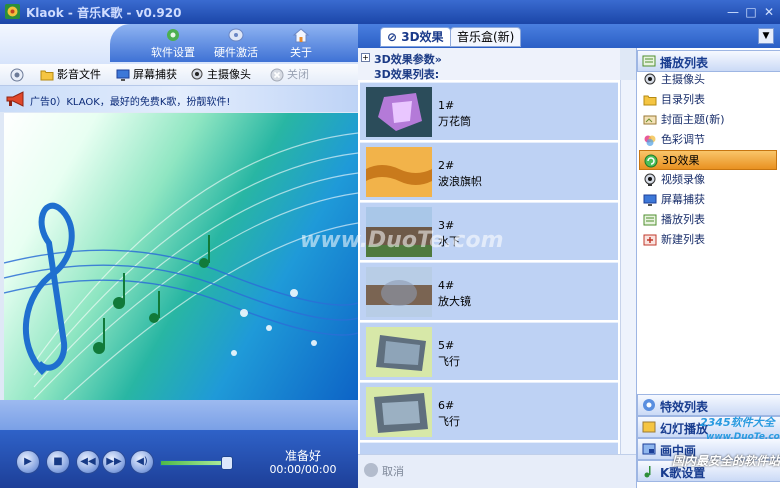 This screenshot has width=780, height=488. I want to click on tab-music-box: 音乐盒(新), so click(486, 37).